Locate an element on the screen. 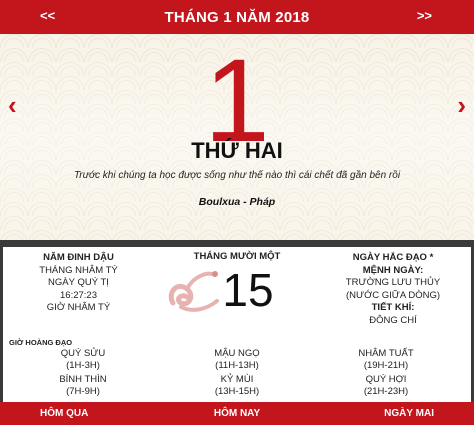 This screenshot has height=425, width=474. next-day-arrow-icon: › is located at coordinates (461, 105).